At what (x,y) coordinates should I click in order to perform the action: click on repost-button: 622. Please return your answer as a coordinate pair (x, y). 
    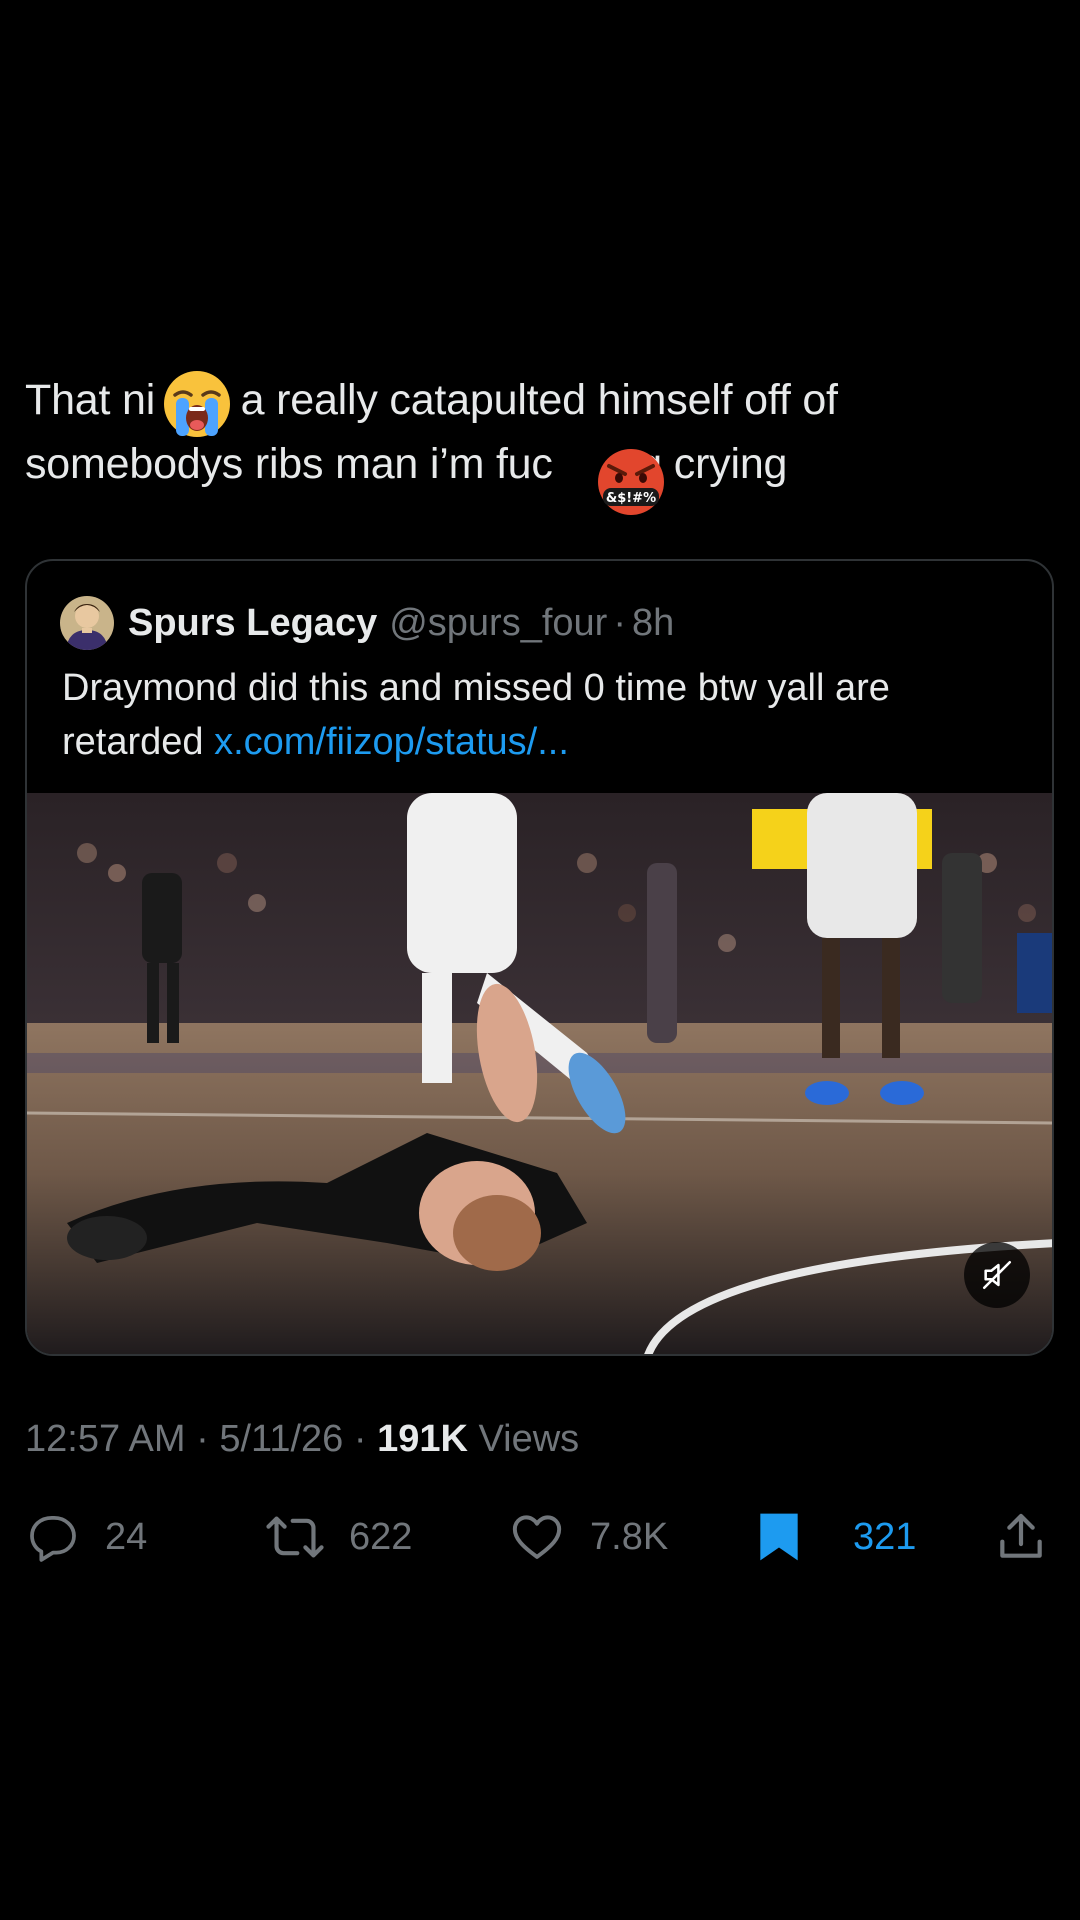
    Looking at the image, I should click on (338, 1537).